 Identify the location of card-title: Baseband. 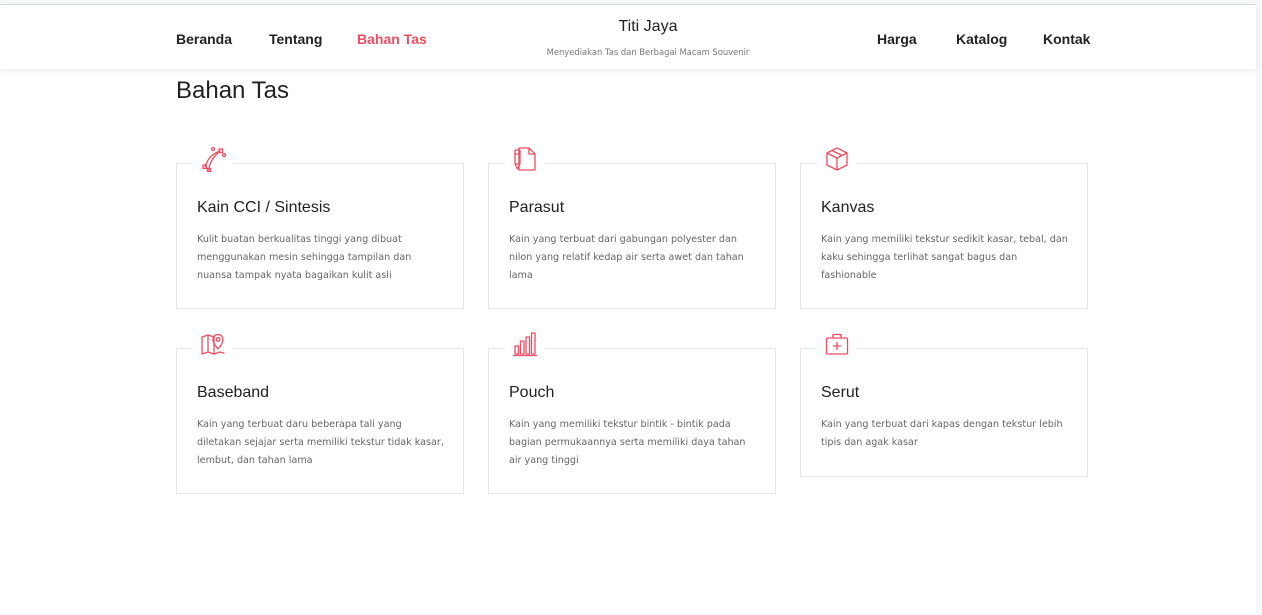
(233, 392).